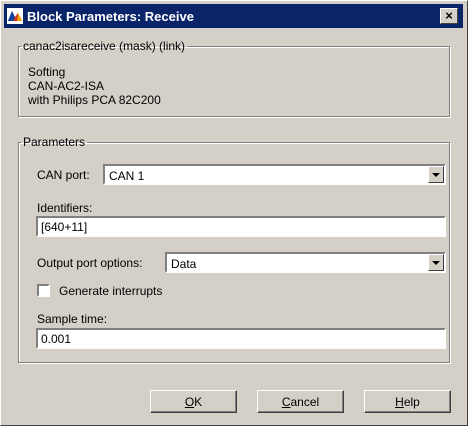 This screenshot has width=468, height=426. Describe the element at coordinates (104, 46) in the screenshot. I see `mask-group-legend: canac2isareceive (mask) (link)` at that location.